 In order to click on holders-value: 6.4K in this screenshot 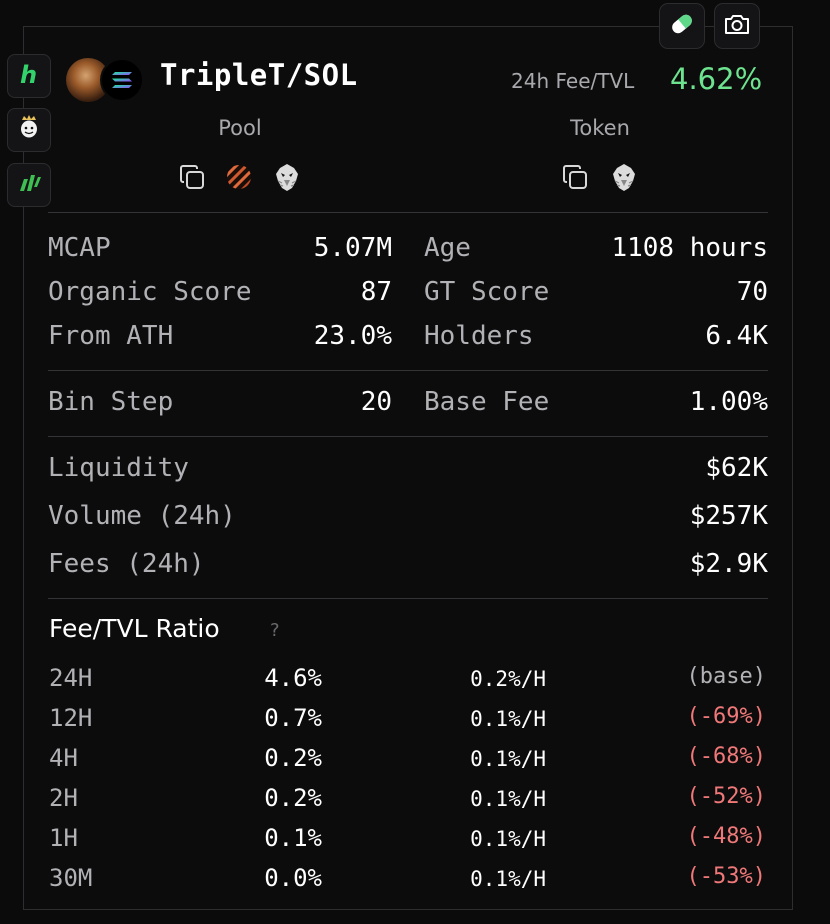, I will do `click(736, 336)`.